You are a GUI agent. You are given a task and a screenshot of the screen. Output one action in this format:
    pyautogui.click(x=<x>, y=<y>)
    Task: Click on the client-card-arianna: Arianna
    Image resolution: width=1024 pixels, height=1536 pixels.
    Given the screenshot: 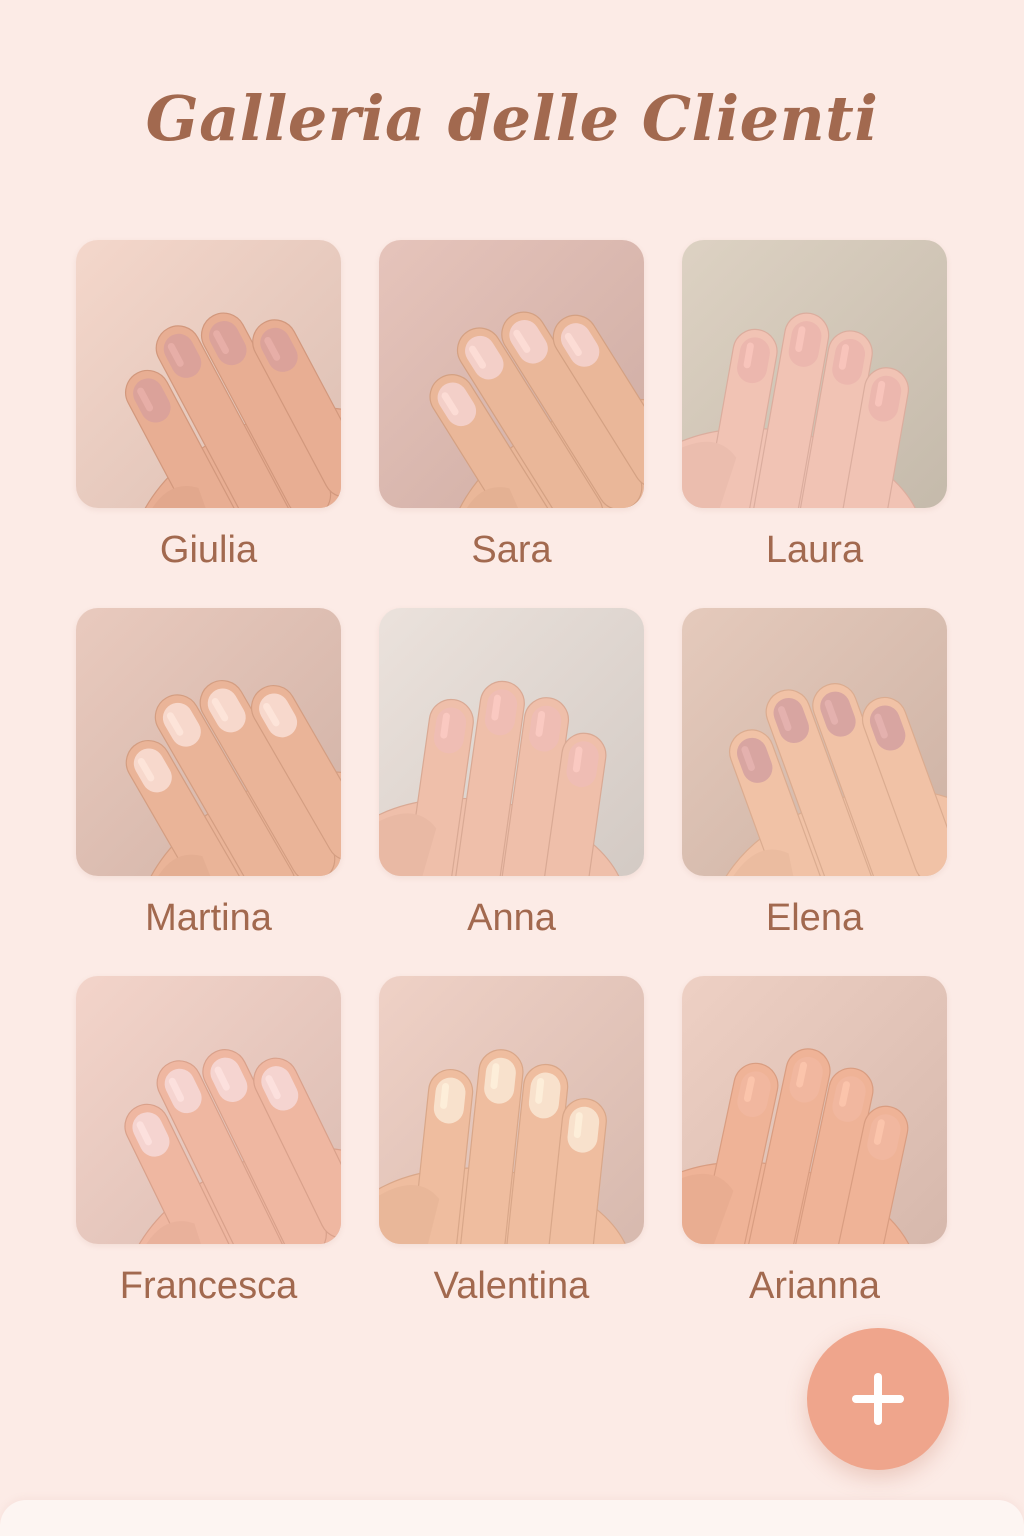 What is the action you would take?
    pyautogui.click(x=814, y=1160)
    